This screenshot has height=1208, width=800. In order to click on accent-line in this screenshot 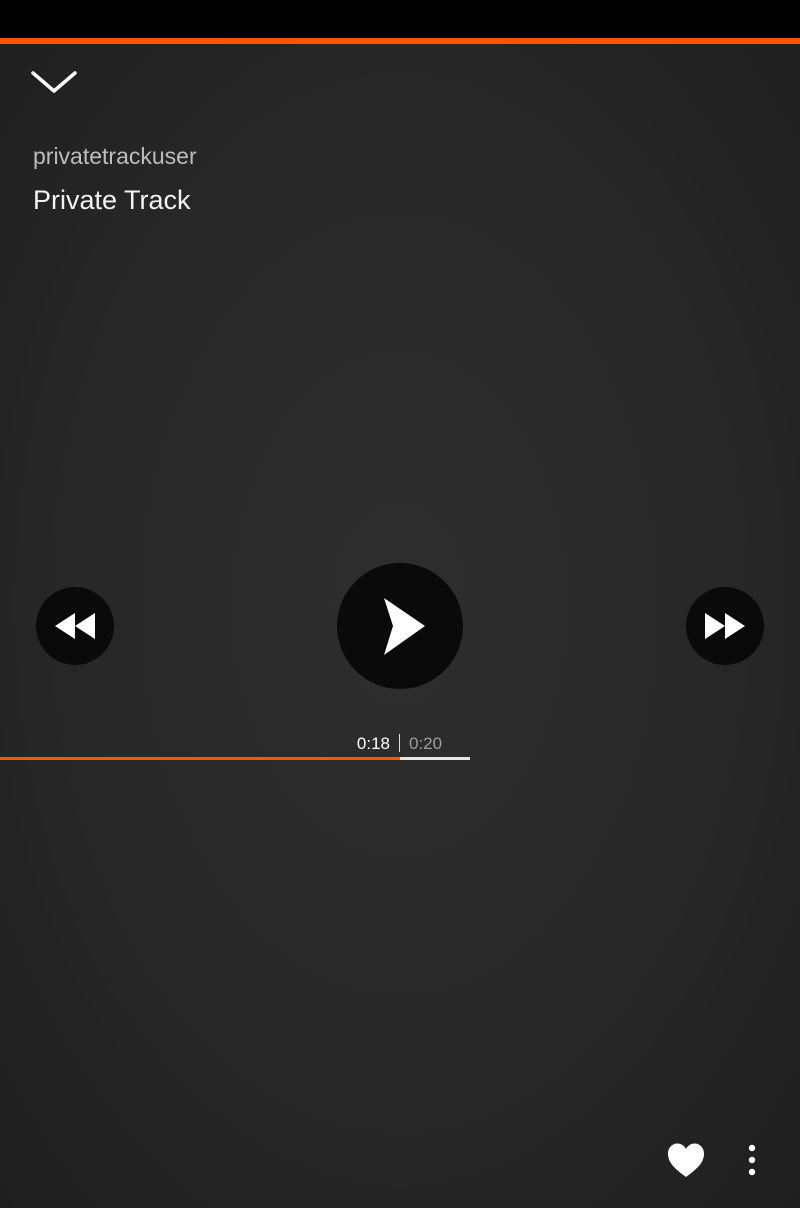, I will do `click(400, 41)`.